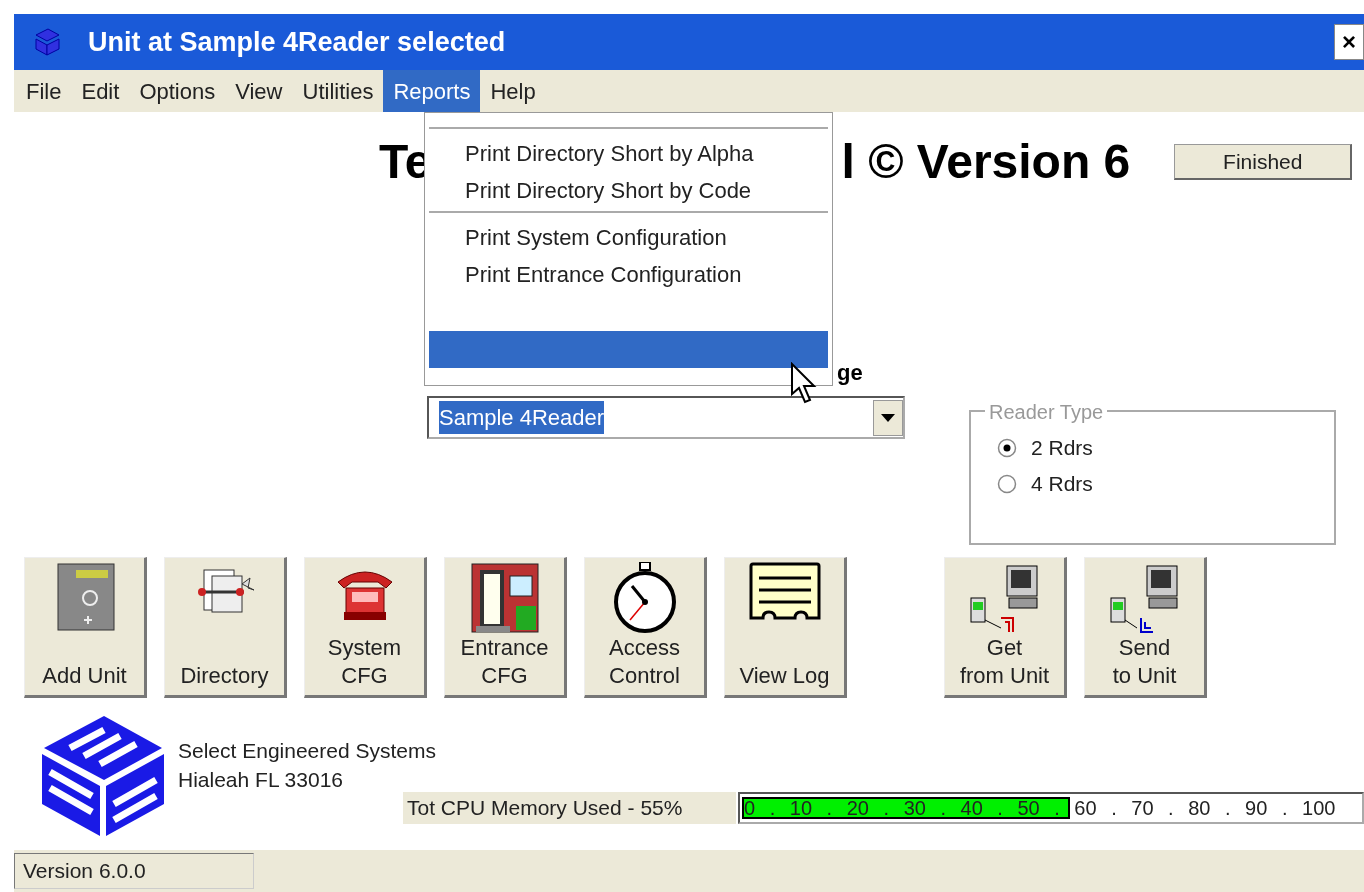 The image size is (1364, 892). I want to click on menu-item: Reports, so click(432, 91).